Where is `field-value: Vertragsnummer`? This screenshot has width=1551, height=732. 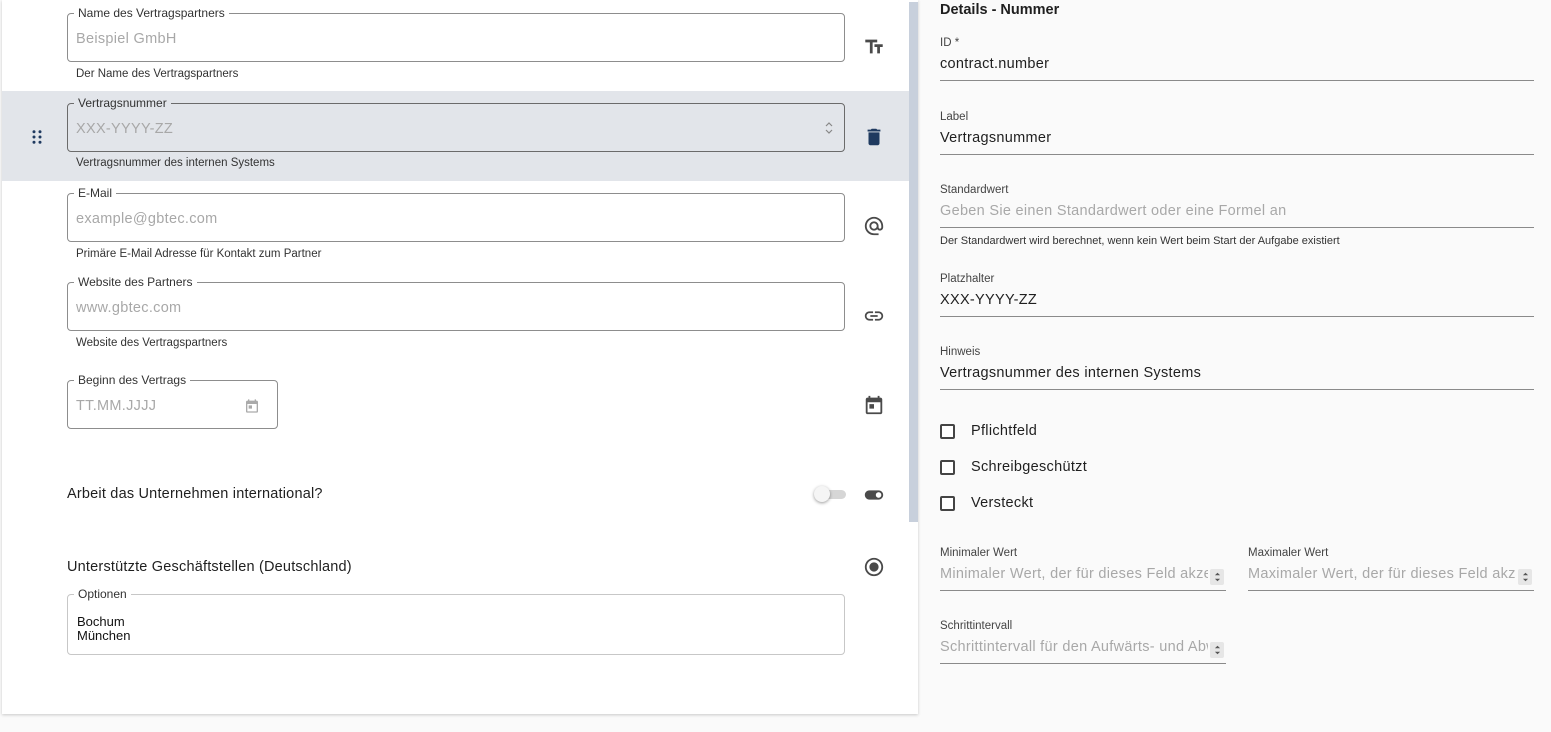 field-value: Vertragsnummer is located at coordinates (996, 138).